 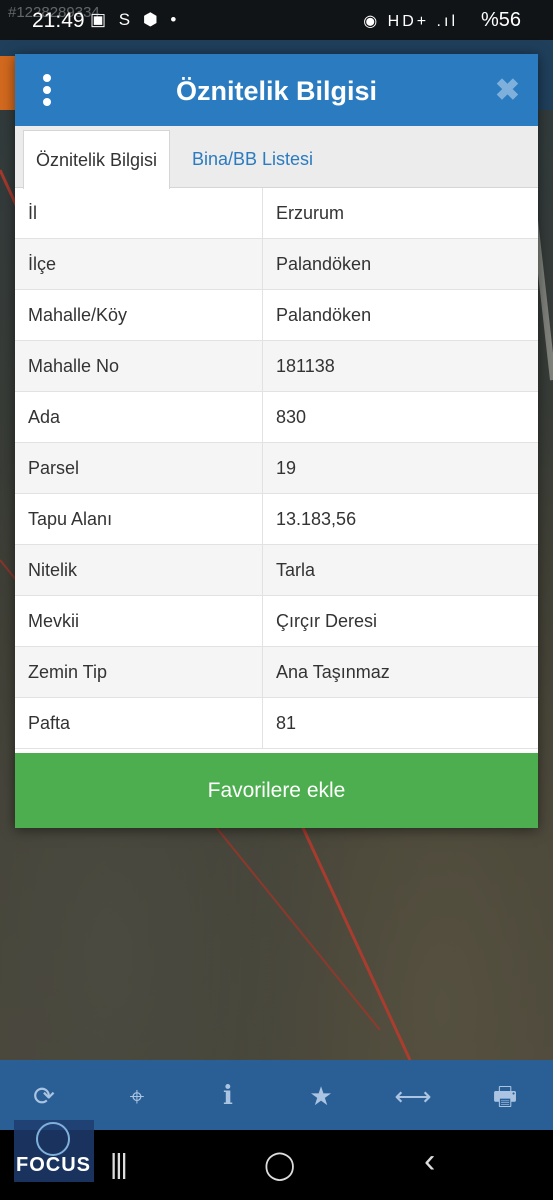 I want to click on table-row: Zemin Tip Ana Taşınmaz, so click(x=276, y=672).